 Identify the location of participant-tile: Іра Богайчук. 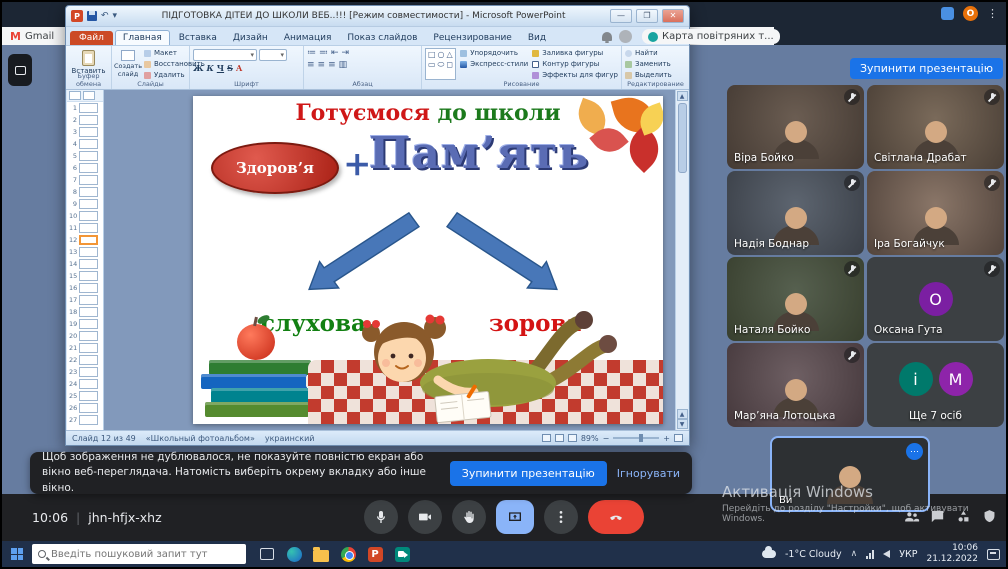
(935, 213).